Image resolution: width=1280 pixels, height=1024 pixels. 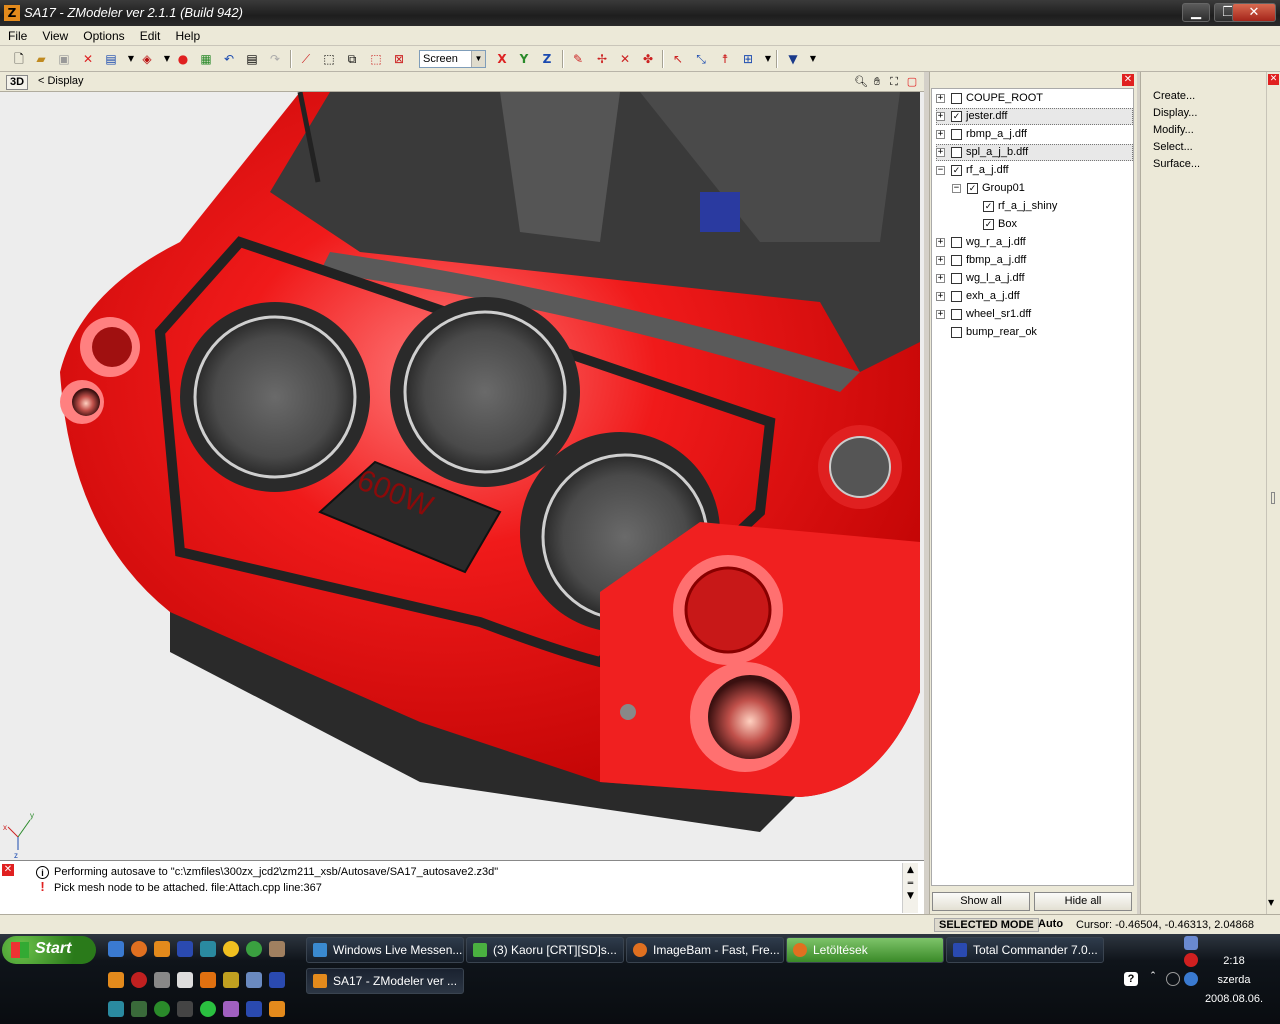 I want to click on tree-node: − ✓ Group01, so click(x=1042, y=188).